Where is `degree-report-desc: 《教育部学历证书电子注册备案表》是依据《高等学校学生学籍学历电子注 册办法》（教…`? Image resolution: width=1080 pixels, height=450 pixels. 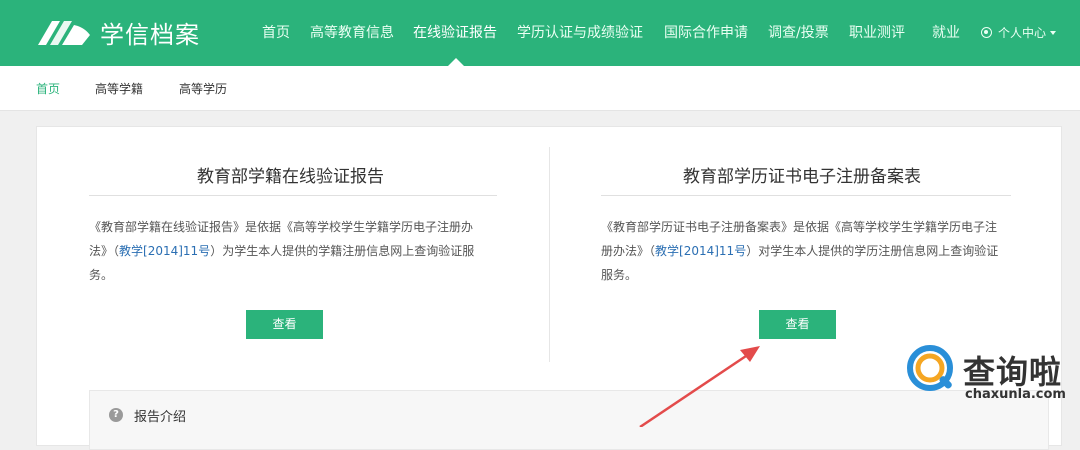
degree-report-desc: 《教育部学历证书电子注册备案表》是依据《高等学校学生学籍学历电子注 册办法》（教… is located at coordinates (800, 251).